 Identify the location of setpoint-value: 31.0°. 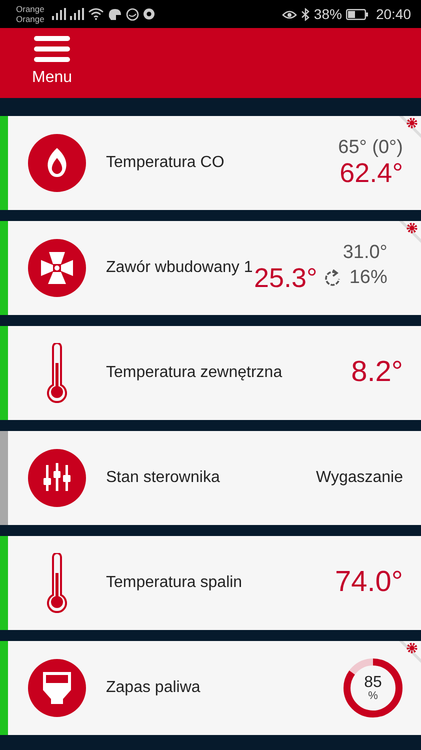
(365, 253).